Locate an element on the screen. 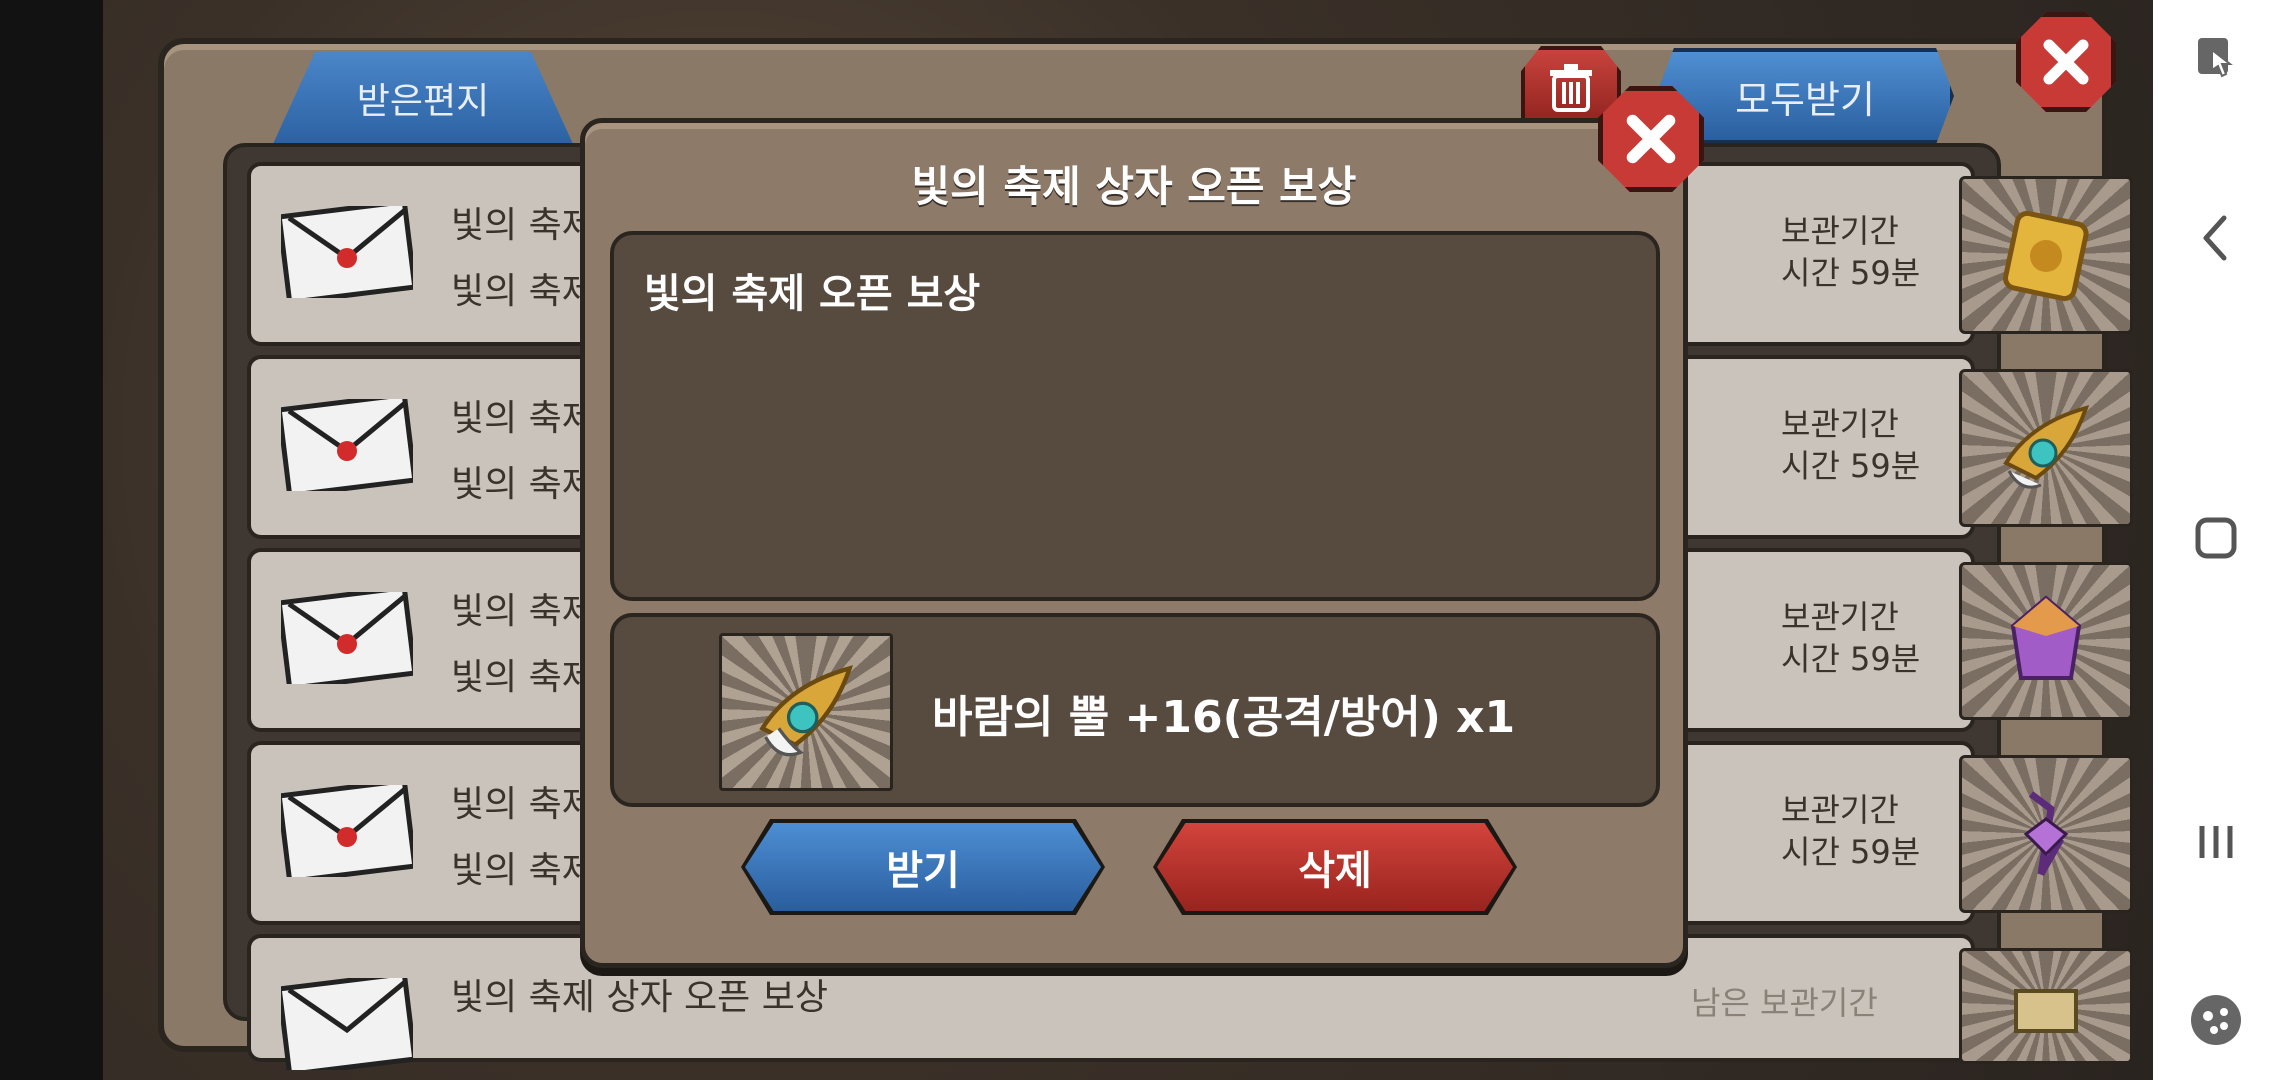 The image size is (2280, 1080). tab-received-label: 받은편지 is located at coordinates (423, 101).